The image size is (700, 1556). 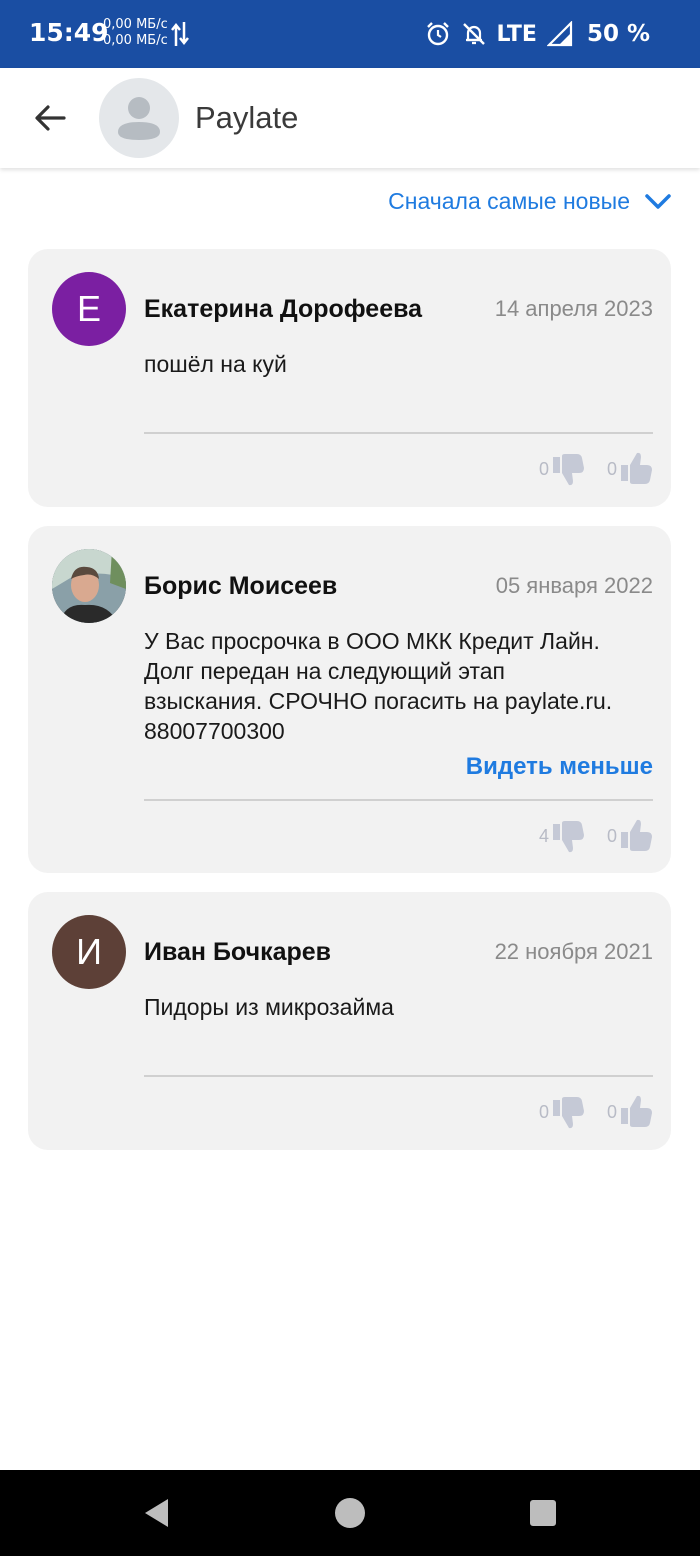 What do you see at coordinates (574, 585) in the screenshot?
I see `review-date: 05 января 2022` at bounding box center [574, 585].